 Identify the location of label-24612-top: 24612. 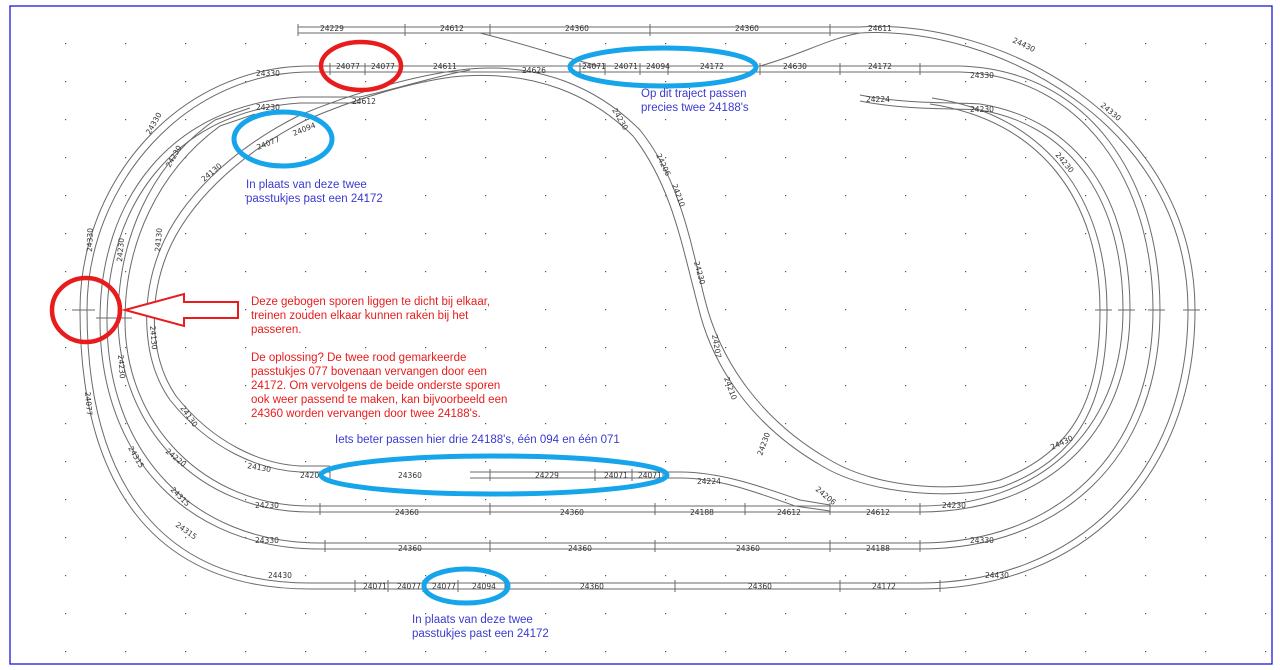
(452, 28).